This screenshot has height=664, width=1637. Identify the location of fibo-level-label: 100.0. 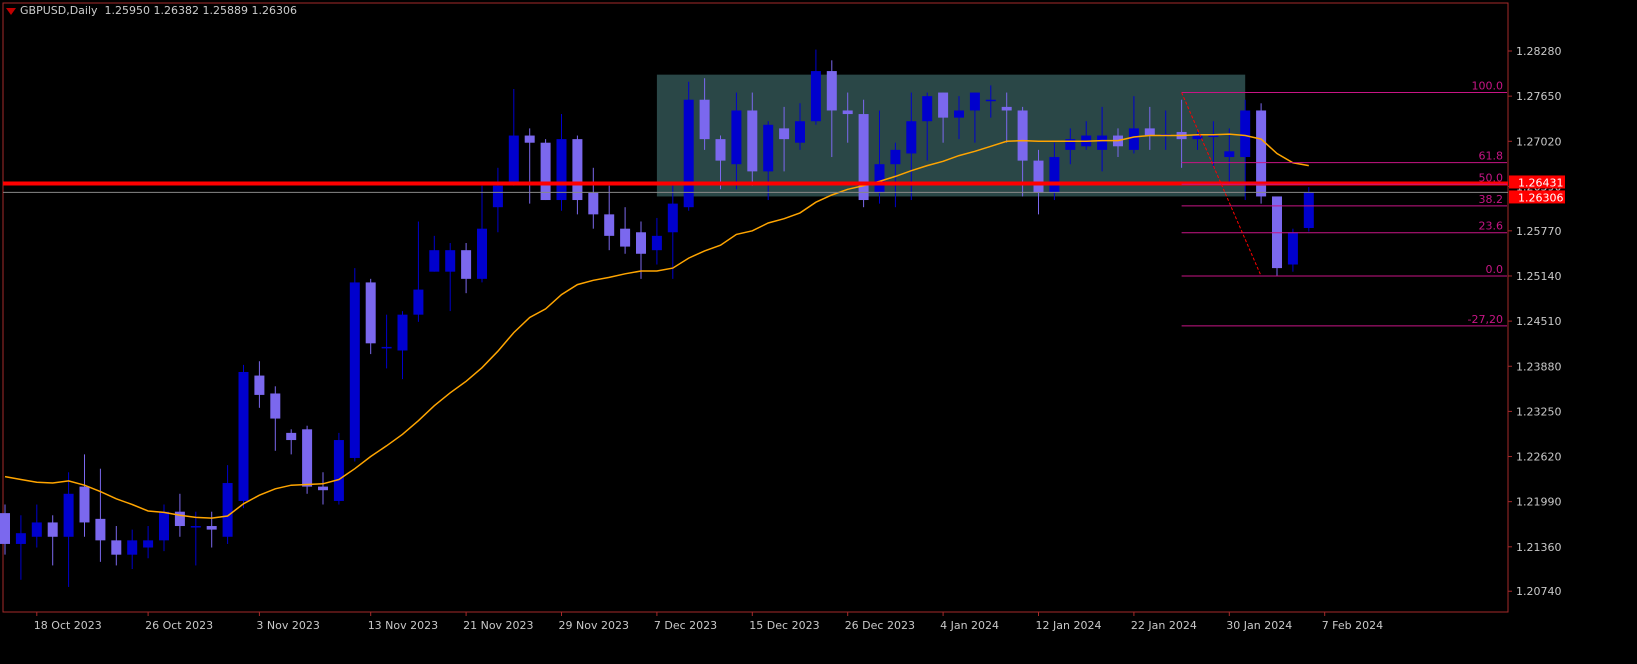
(1488, 86).